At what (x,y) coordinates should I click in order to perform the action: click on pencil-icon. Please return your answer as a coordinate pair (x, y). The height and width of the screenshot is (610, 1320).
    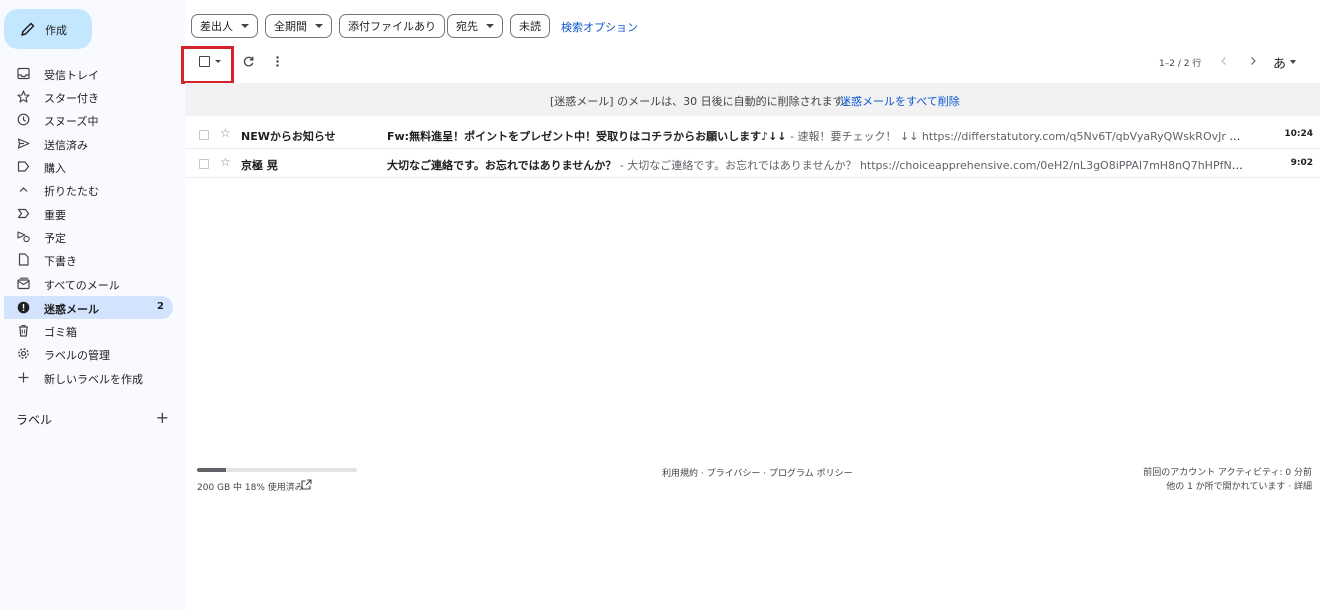
    Looking at the image, I should click on (28, 29).